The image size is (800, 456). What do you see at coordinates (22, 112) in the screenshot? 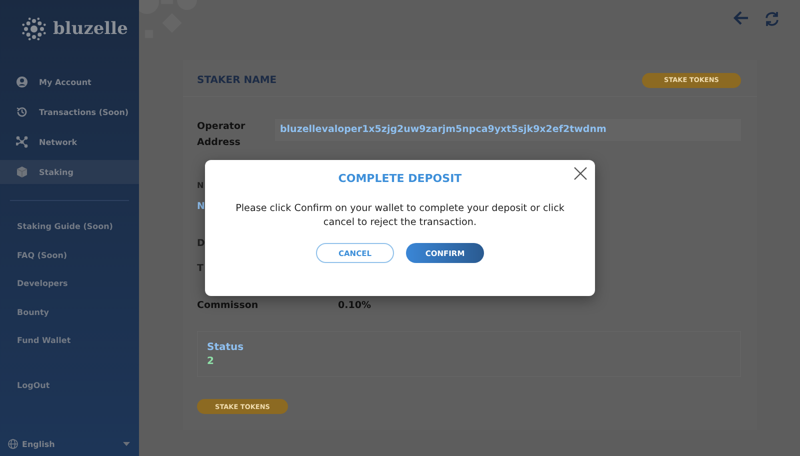
I see `history-icon` at bounding box center [22, 112].